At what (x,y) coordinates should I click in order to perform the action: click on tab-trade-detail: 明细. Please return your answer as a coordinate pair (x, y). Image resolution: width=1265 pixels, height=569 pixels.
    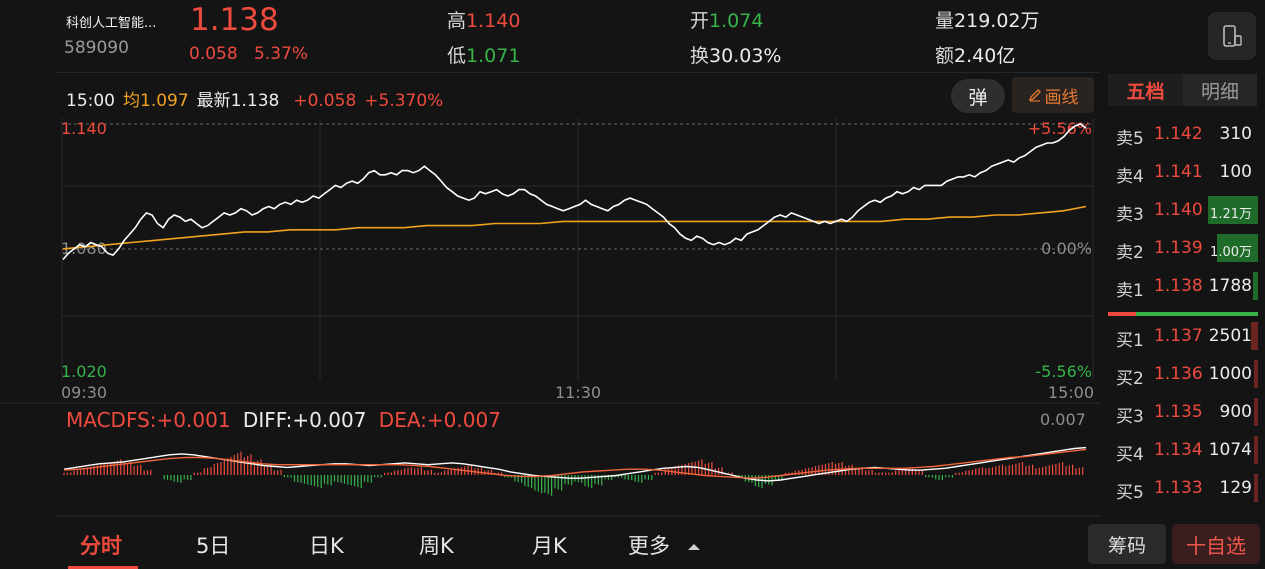
    Looking at the image, I should click on (1220, 90).